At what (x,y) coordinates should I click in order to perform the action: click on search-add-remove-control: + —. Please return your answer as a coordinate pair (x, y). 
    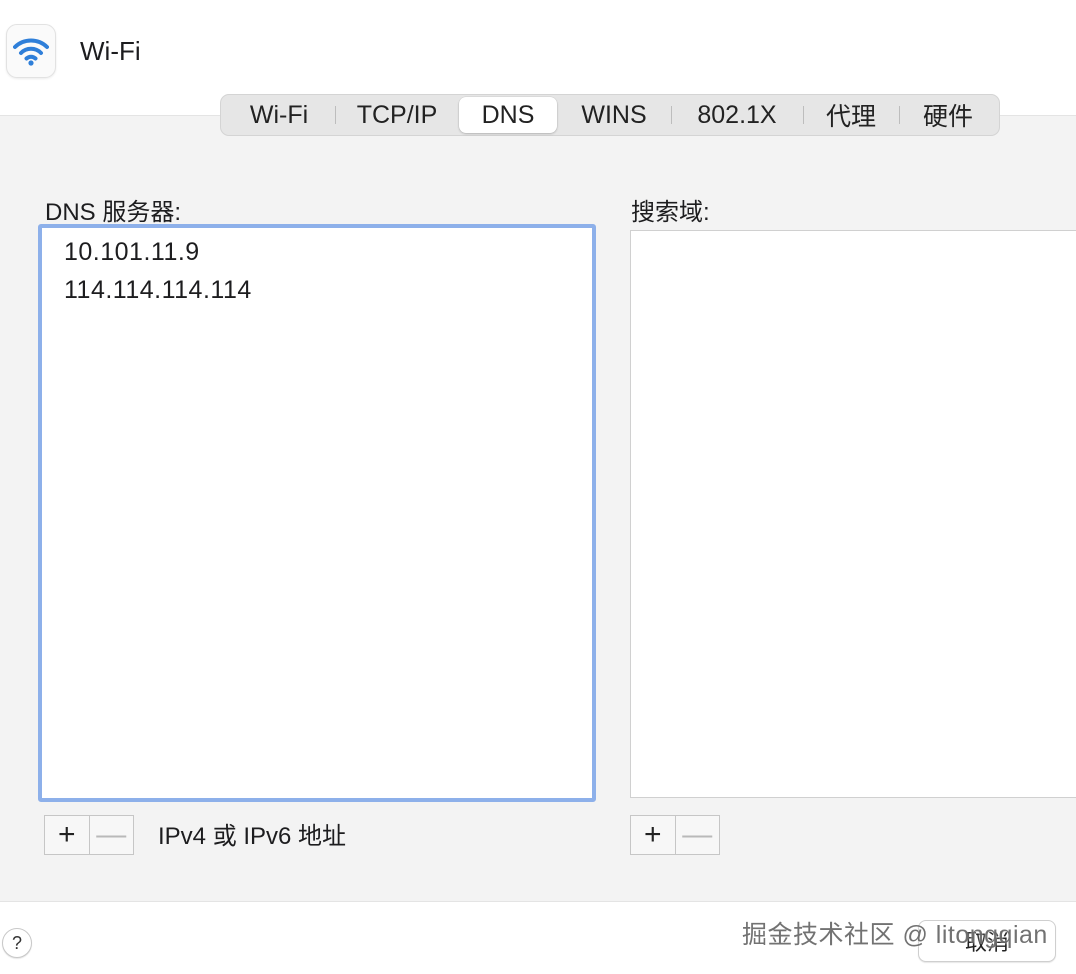
    Looking at the image, I should click on (675, 835).